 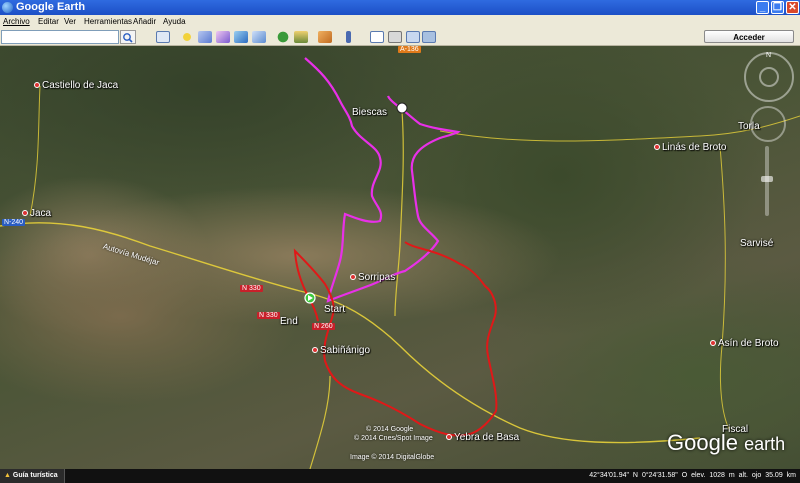 I want to click on email-icon, so click(x=377, y=37).